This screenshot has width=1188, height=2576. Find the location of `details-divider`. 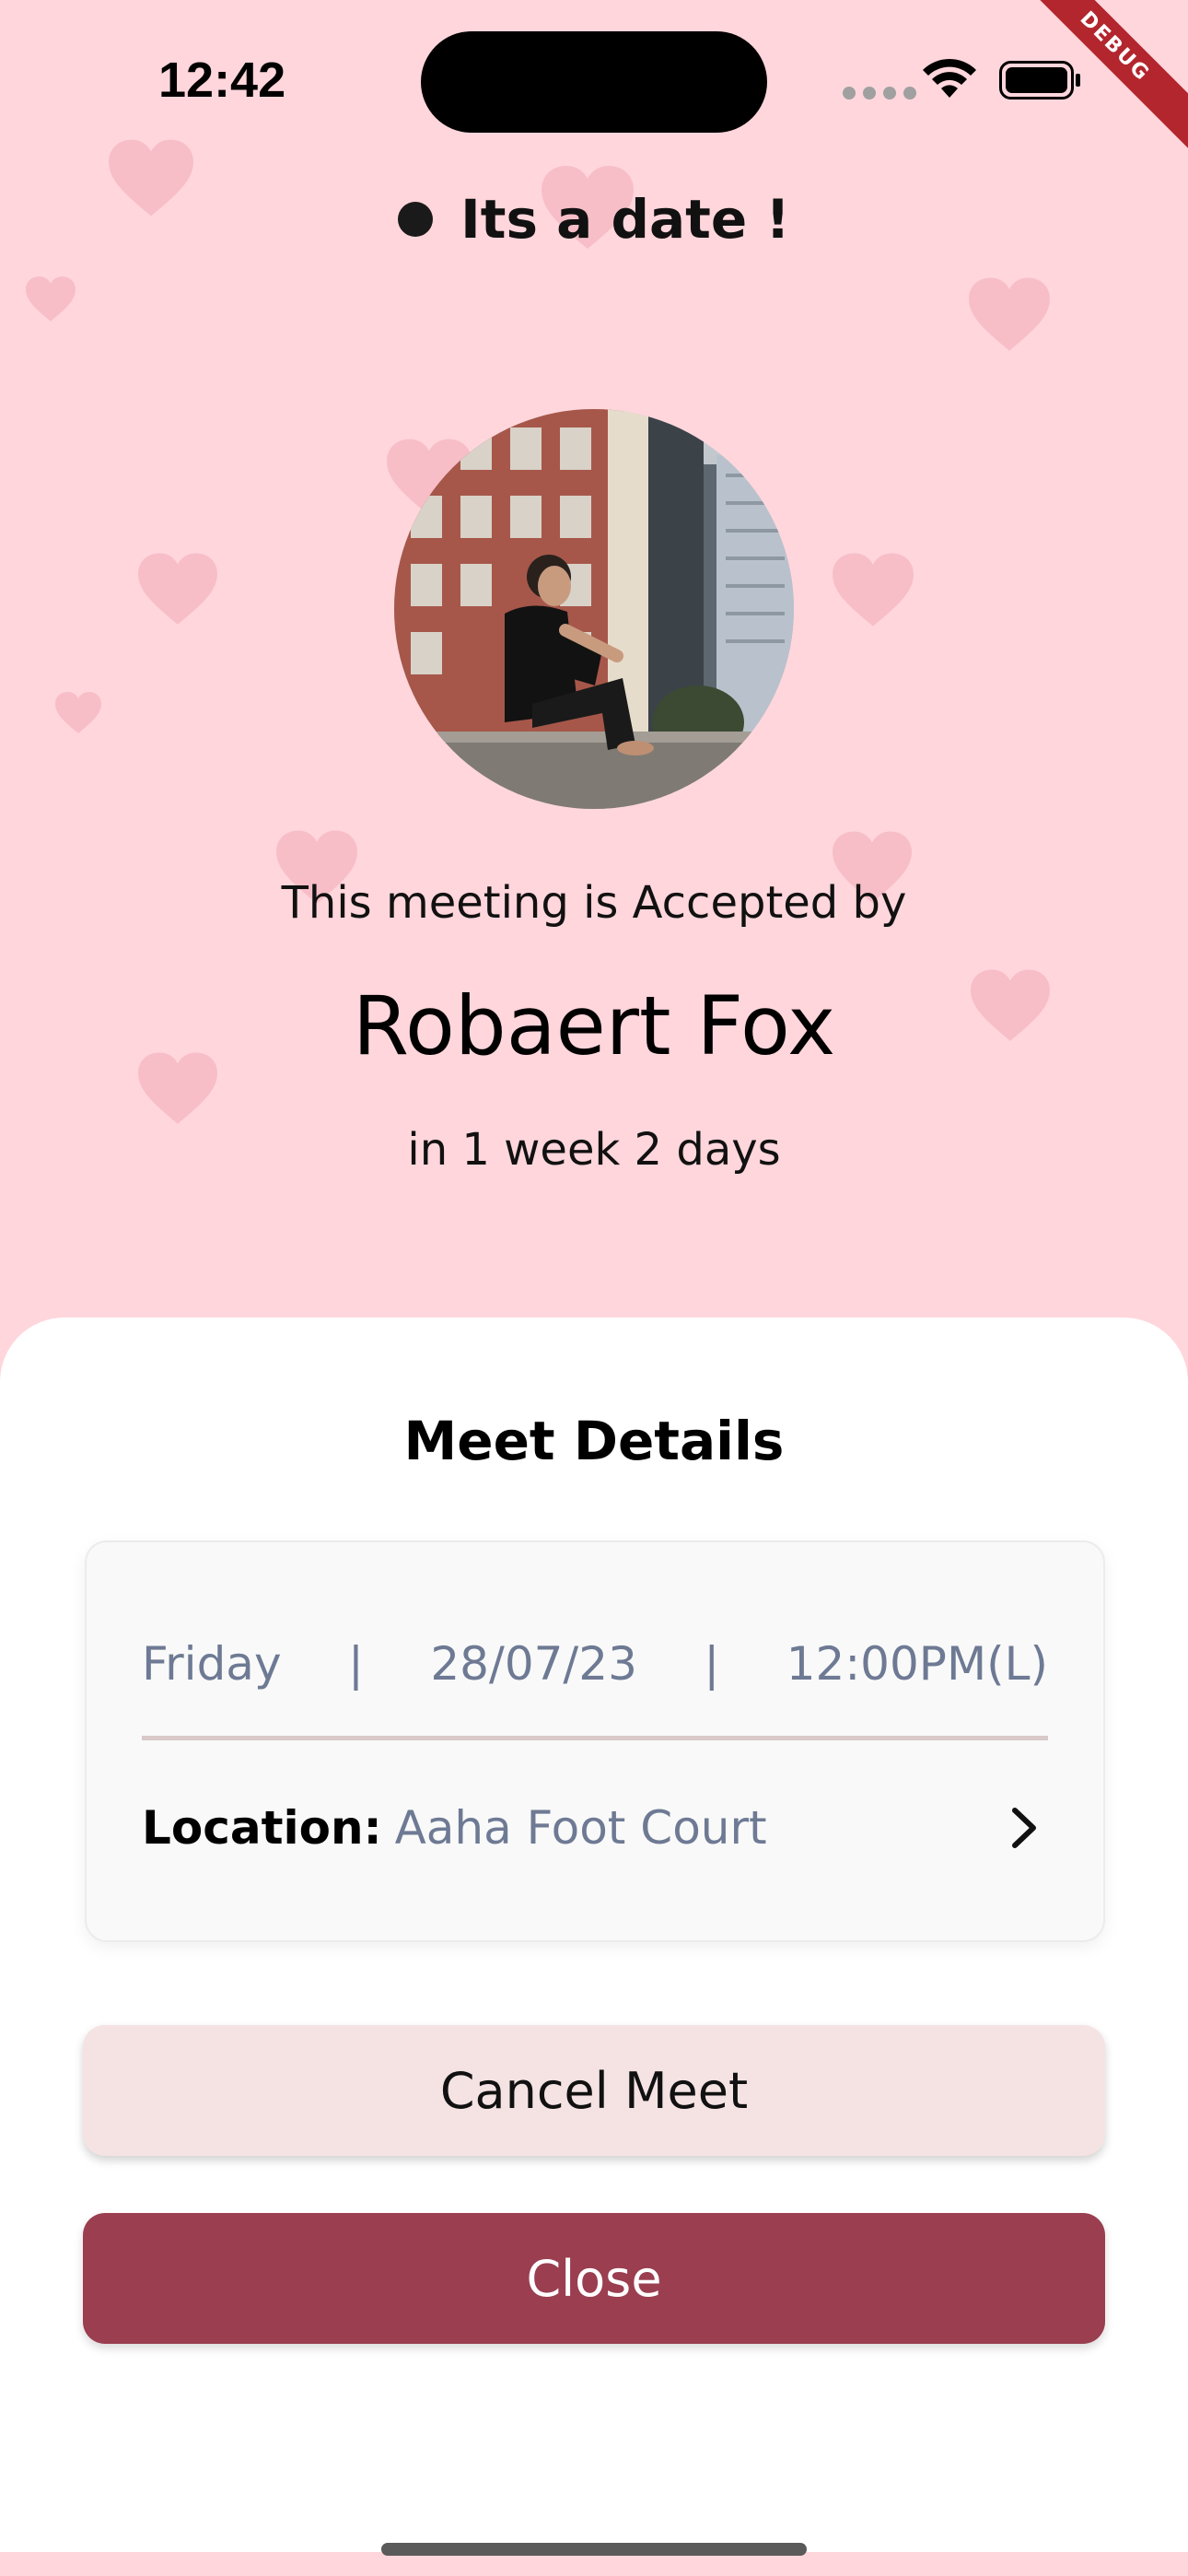

details-divider is located at coordinates (595, 1738).